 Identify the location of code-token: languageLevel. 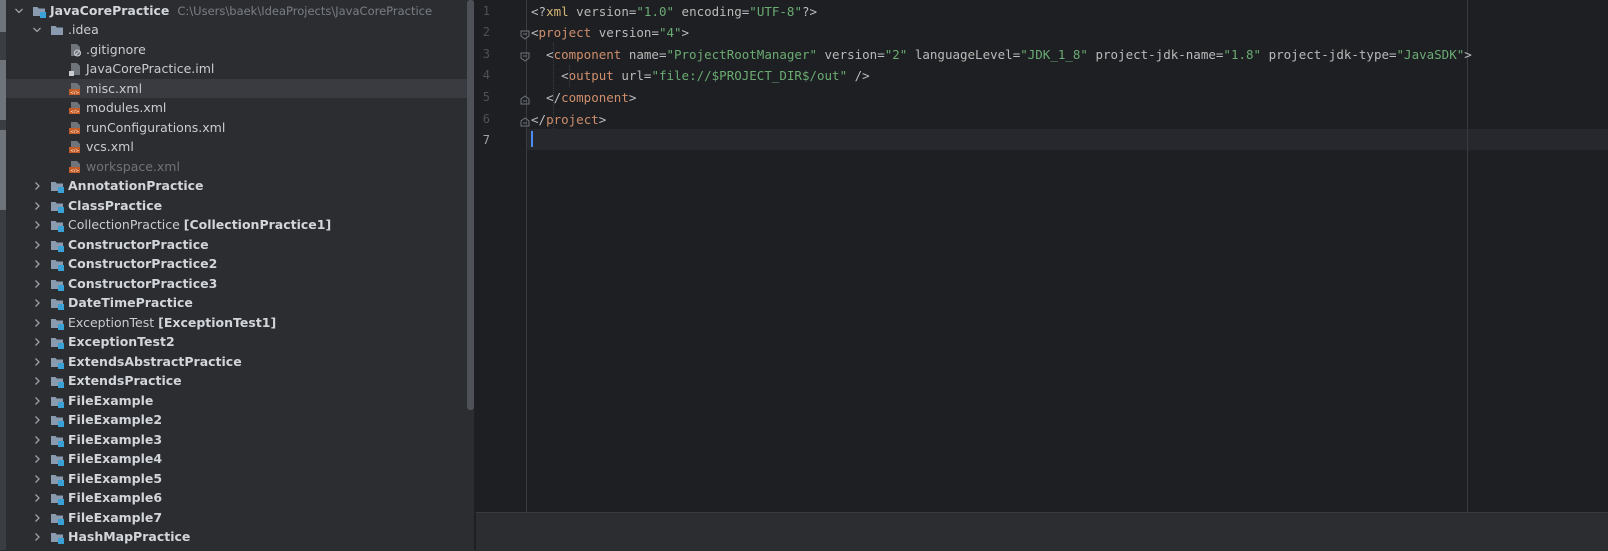
(960, 54).